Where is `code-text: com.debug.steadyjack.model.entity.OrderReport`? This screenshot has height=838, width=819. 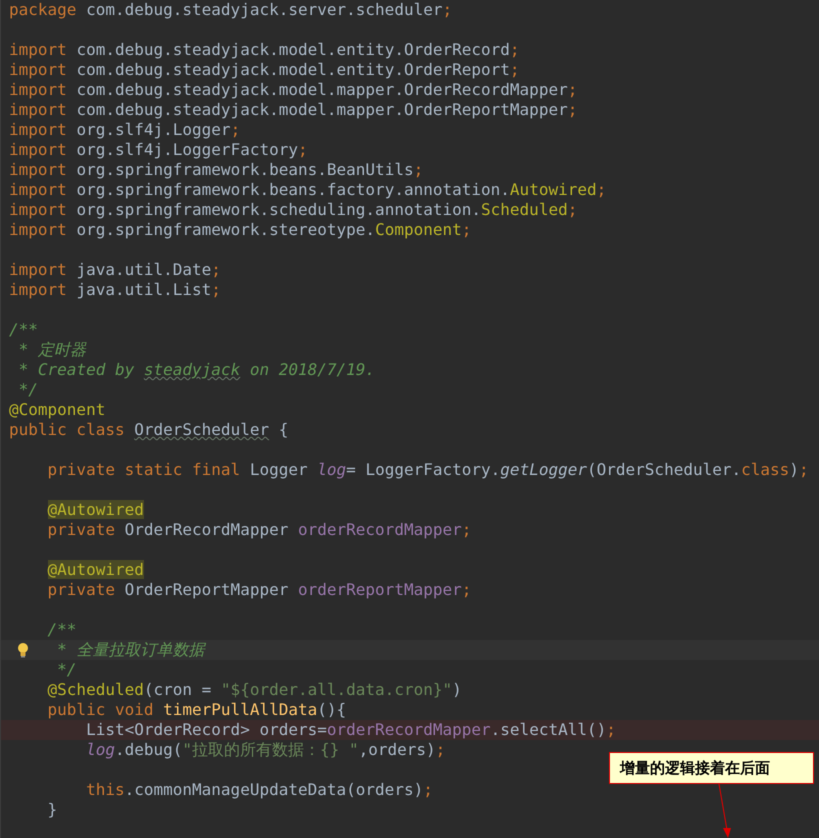
code-text: com.debug.steadyjack.model.entity.OrderReport is located at coordinates (293, 69).